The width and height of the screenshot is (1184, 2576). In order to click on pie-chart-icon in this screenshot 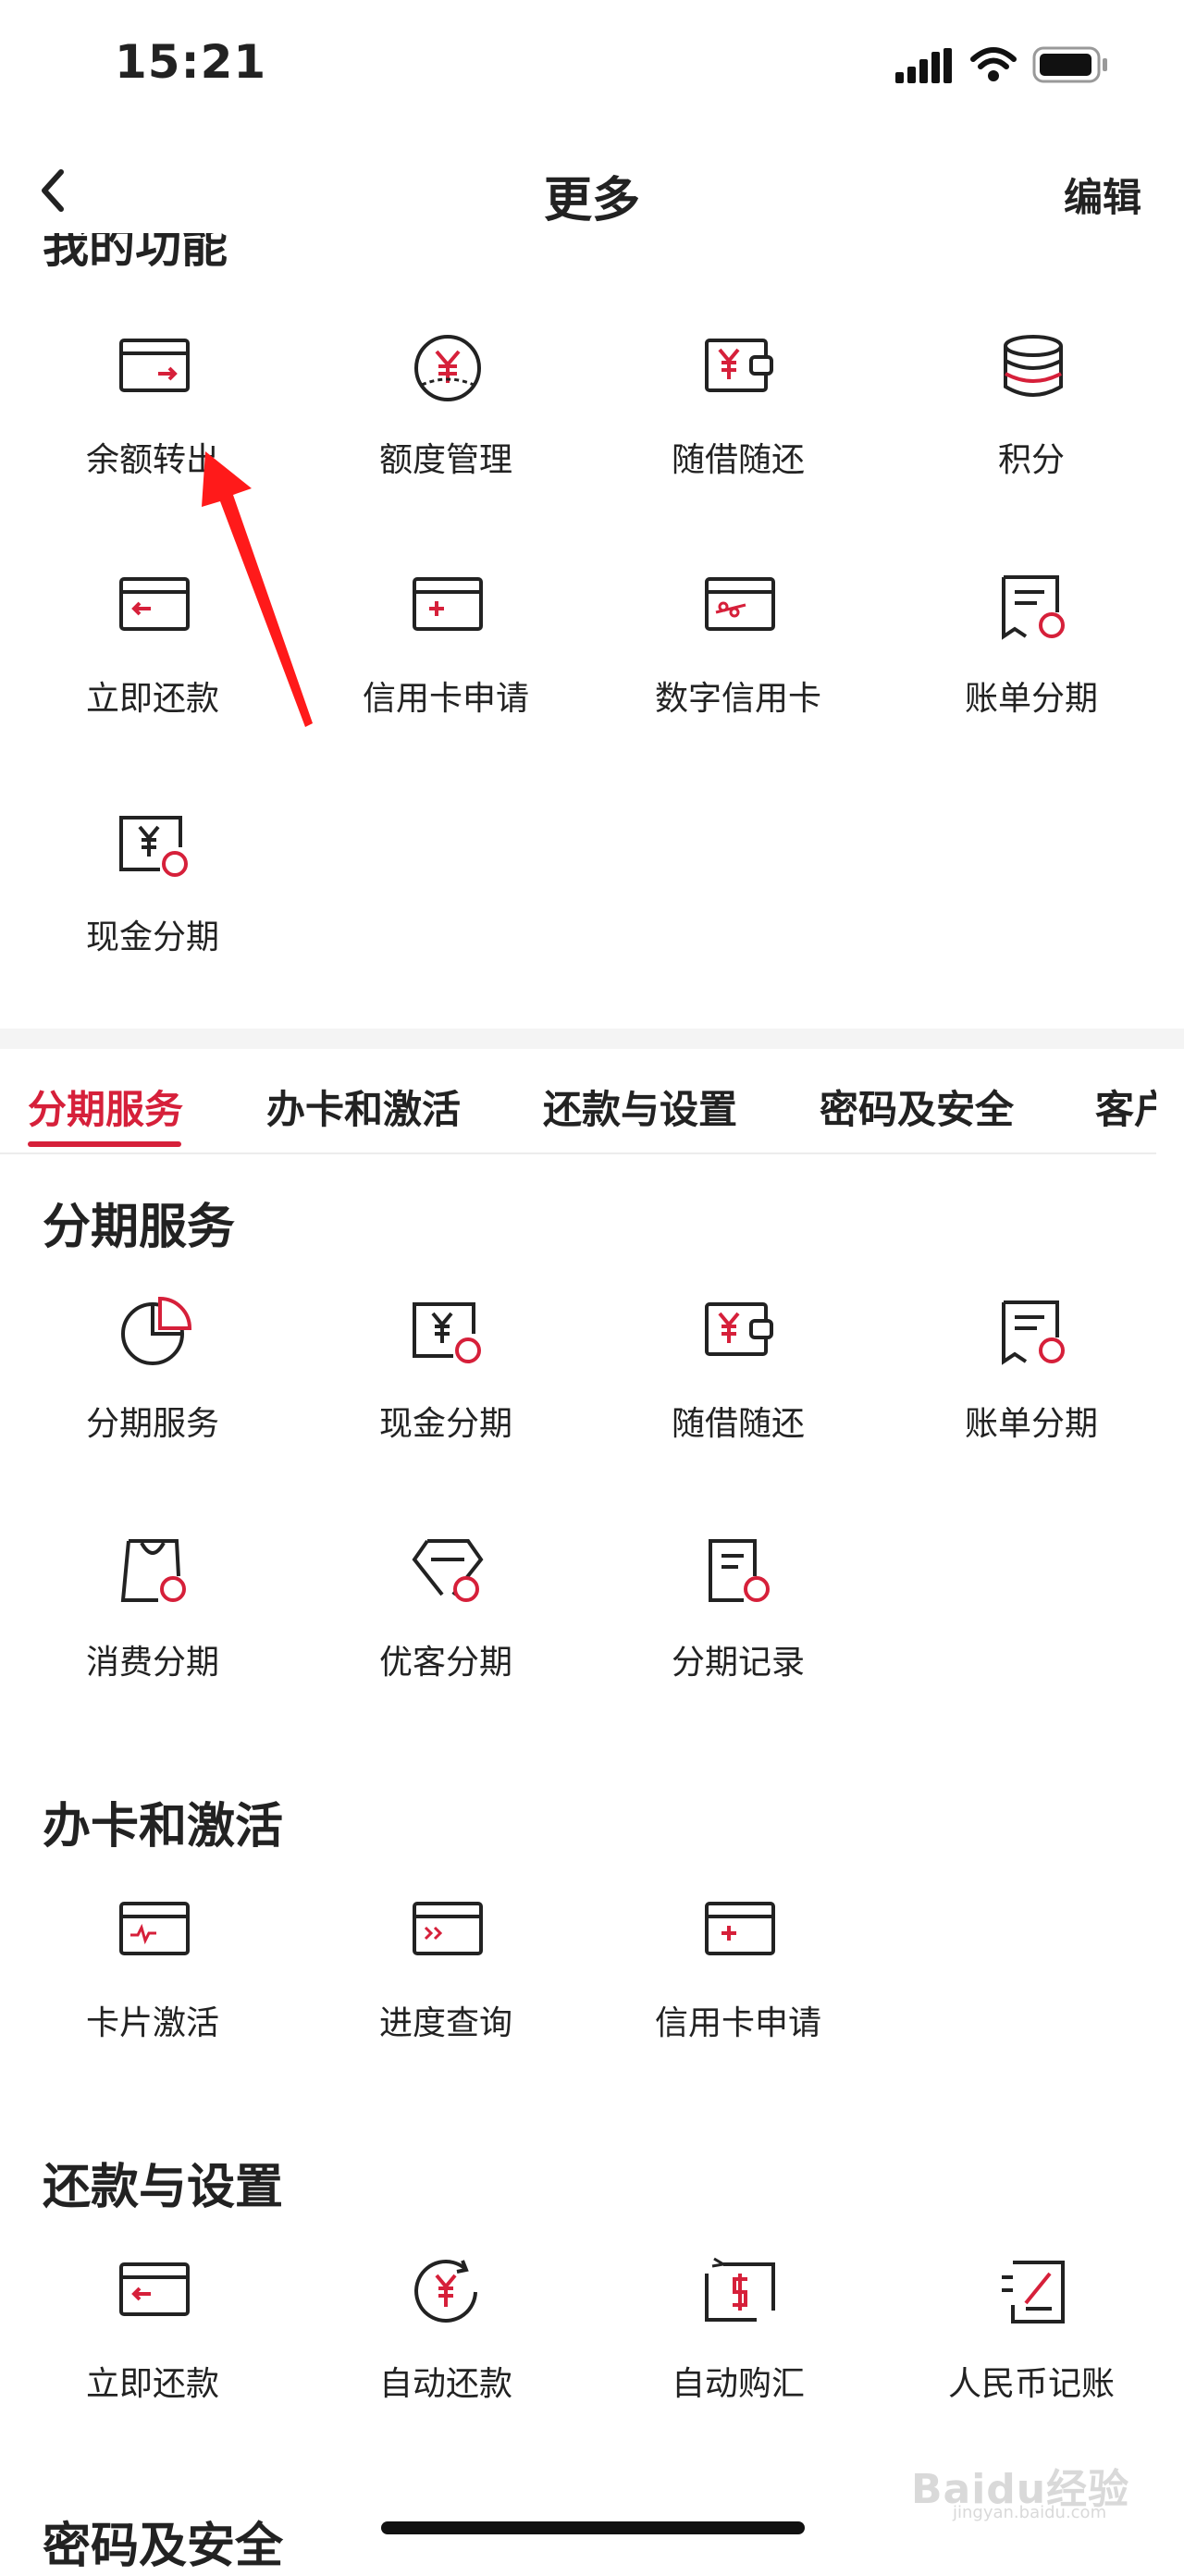, I will do `click(156, 1331)`.